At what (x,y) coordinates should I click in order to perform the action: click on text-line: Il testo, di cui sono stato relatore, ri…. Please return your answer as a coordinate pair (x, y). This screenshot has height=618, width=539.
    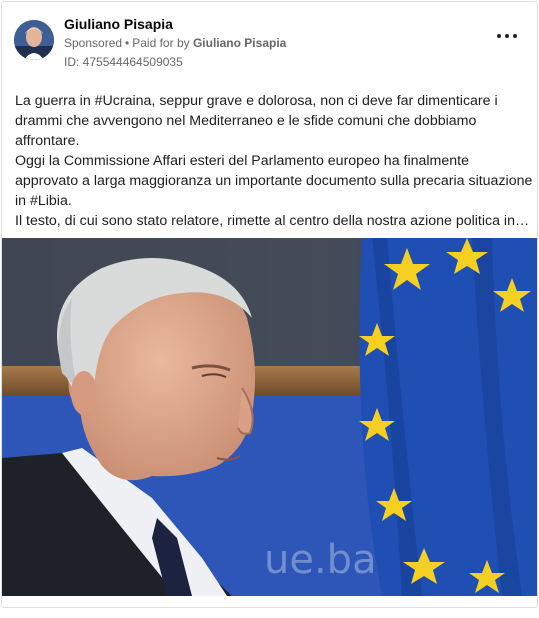
    Looking at the image, I should click on (272, 221).